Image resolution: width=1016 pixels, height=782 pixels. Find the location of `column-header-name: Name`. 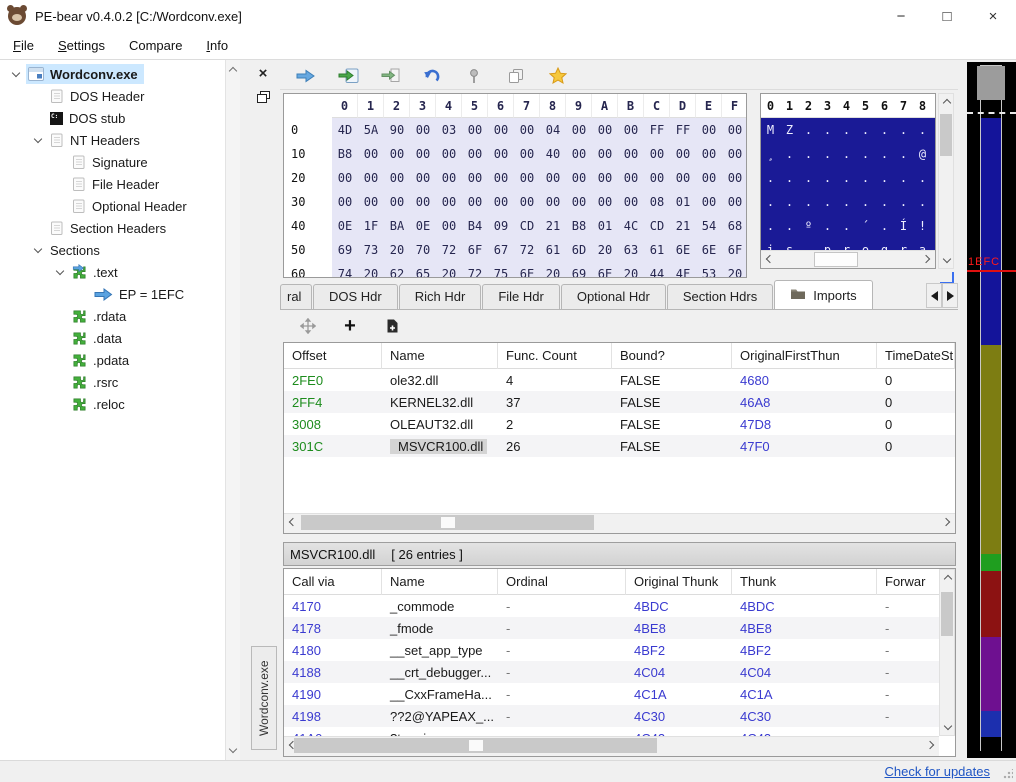

column-header-name: Name is located at coordinates (440, 582).